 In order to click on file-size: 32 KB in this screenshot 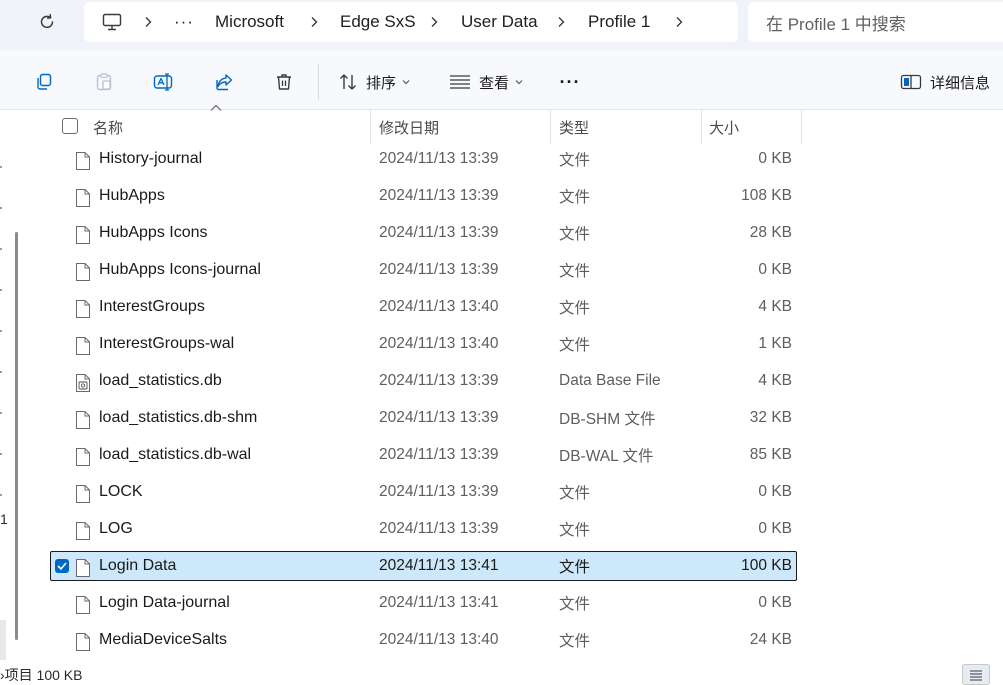, I will do `click(770, 417)`.